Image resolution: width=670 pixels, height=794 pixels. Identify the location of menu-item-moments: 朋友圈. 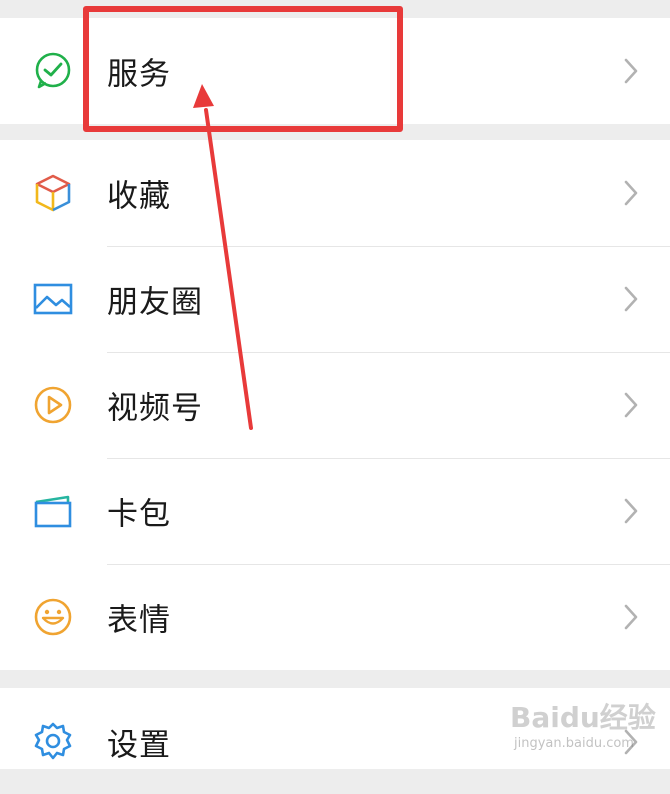
(335, 299).